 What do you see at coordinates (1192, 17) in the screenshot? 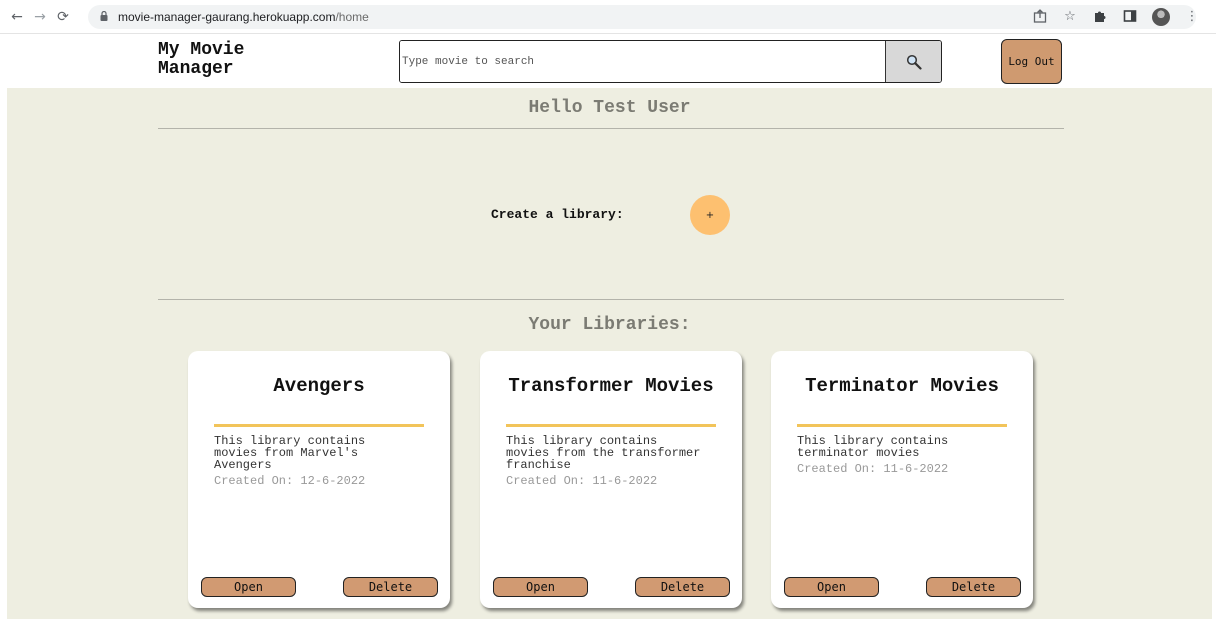
I see `menu-kebab-icon: ⋮` at bounding box center [1192, 17].